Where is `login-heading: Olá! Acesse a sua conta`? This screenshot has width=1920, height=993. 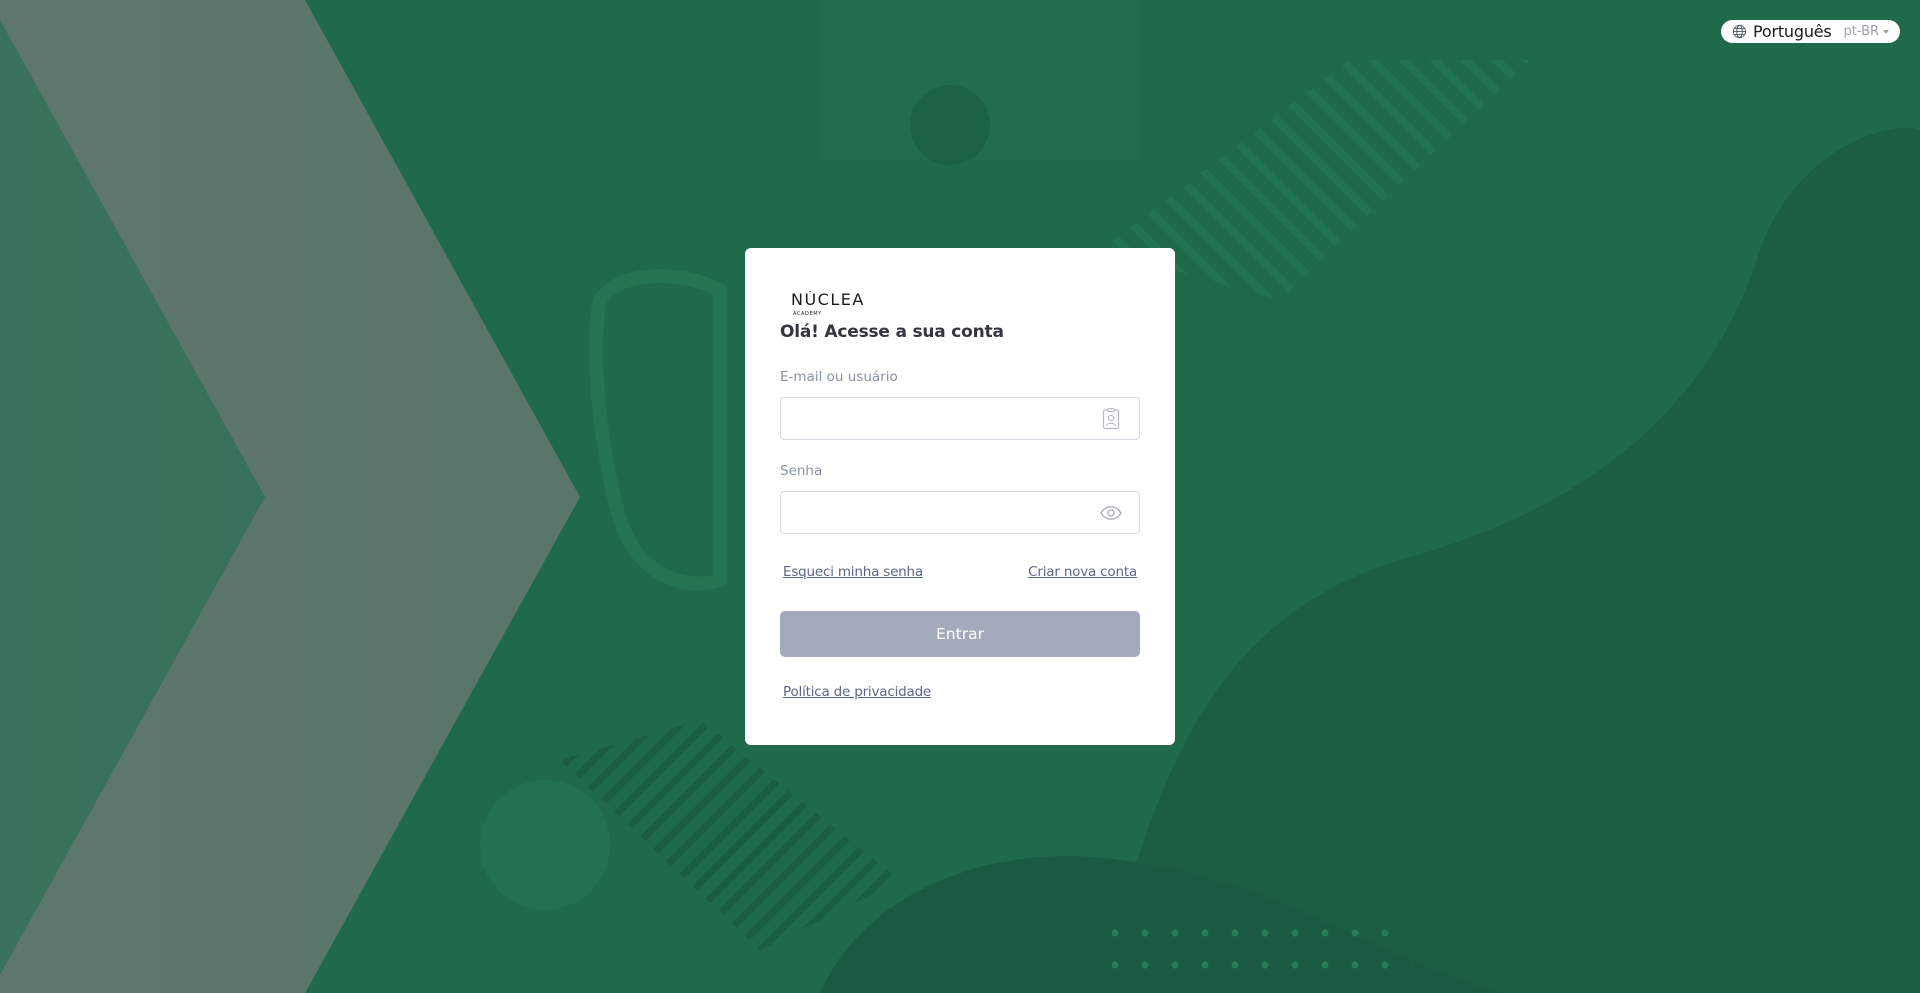 login-heading: Olá! Acesse a sua conta is located at coordinates (892, 332).